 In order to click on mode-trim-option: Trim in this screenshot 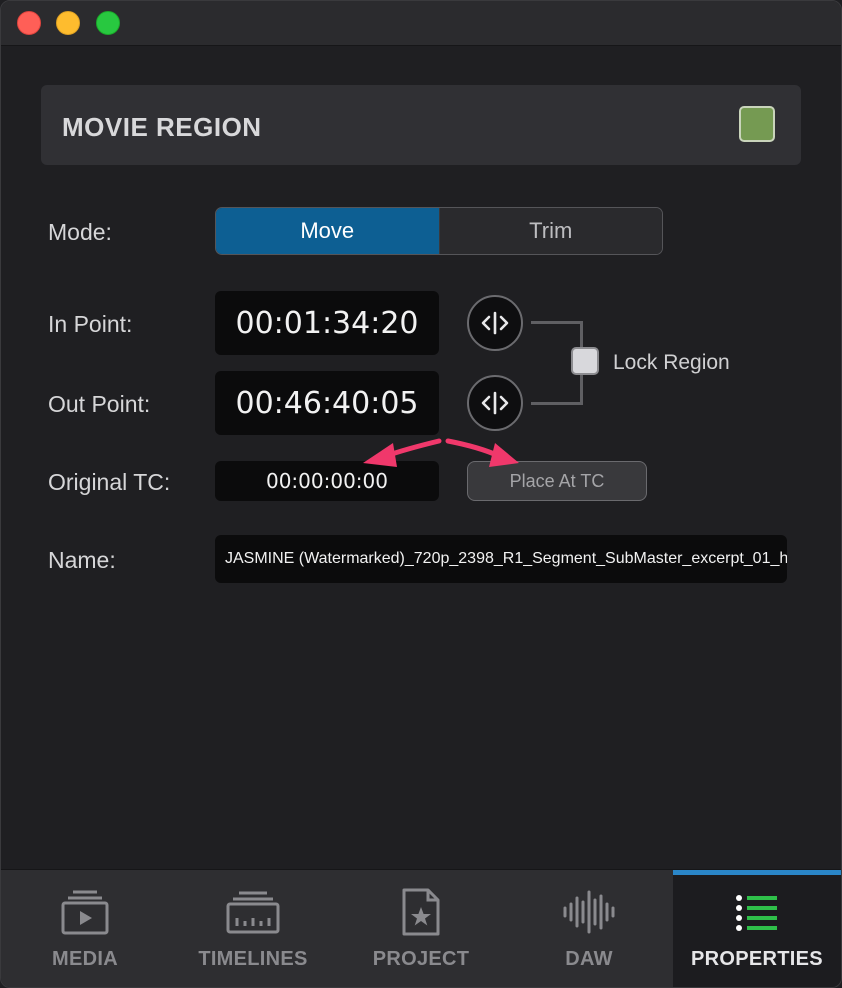, I will do `click(550, 231)`.